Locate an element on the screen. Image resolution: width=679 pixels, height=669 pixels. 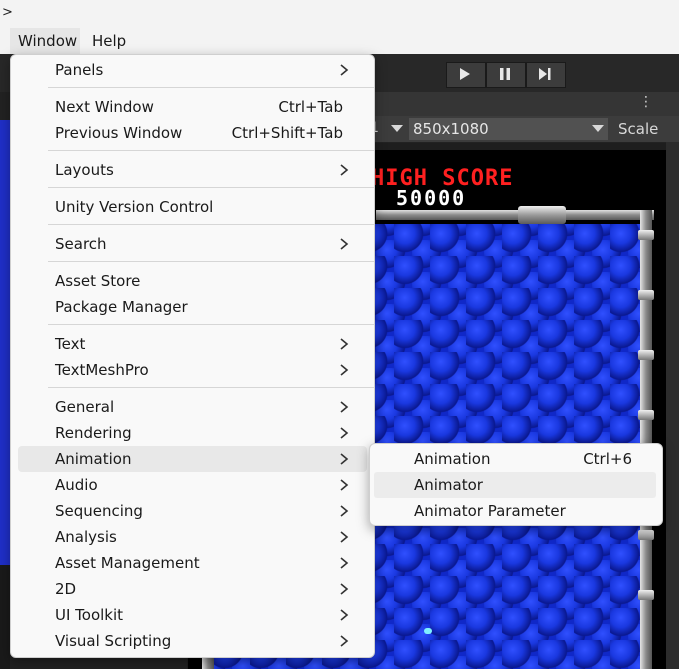
submenu-item-animator: Animator is located at coordinates (515, 485).